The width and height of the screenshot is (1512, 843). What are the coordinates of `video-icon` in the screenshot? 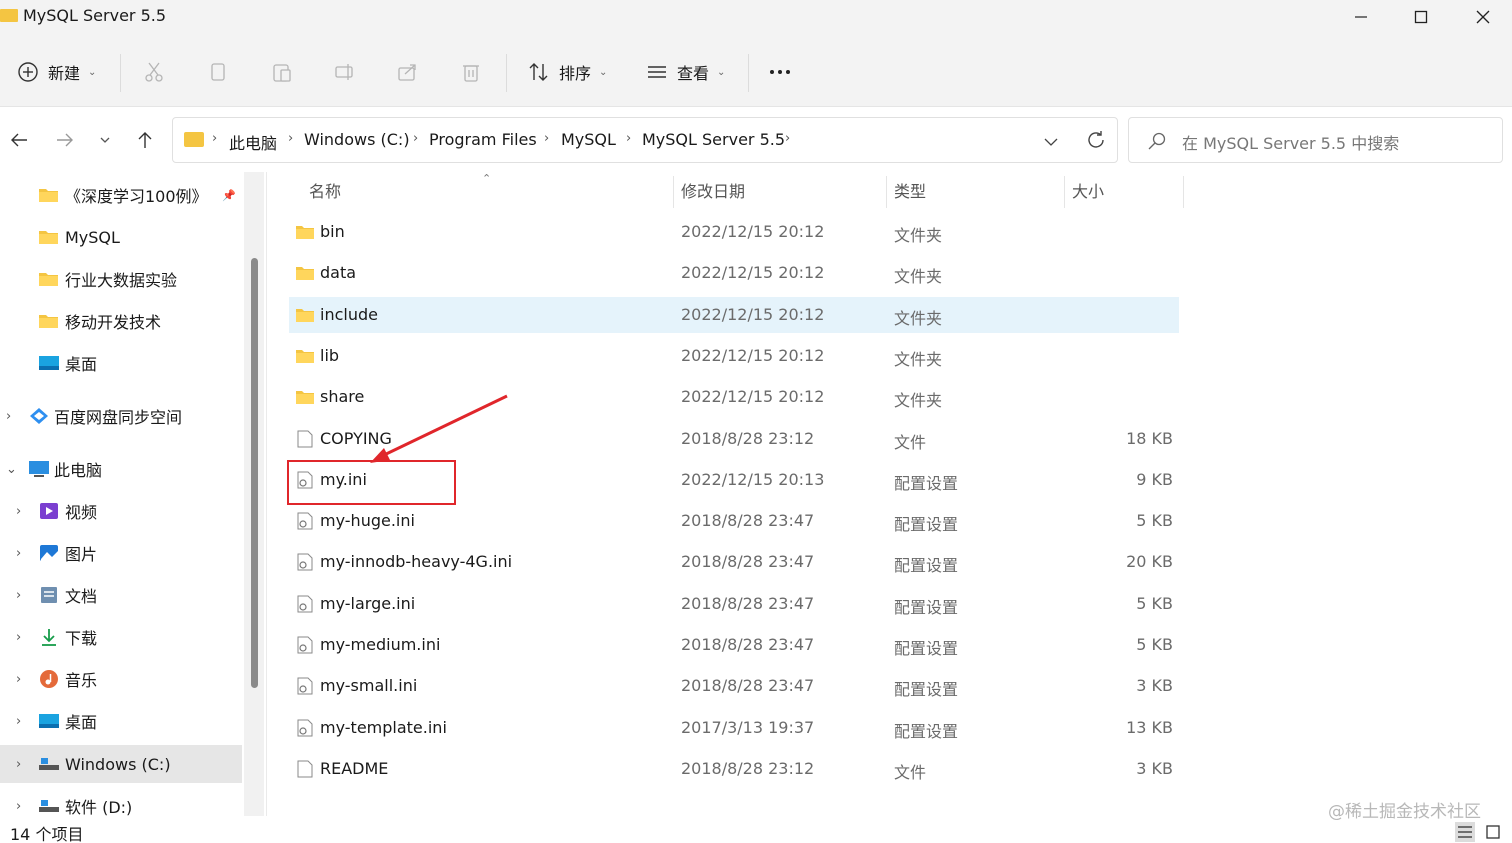 It's located at (48, 510).